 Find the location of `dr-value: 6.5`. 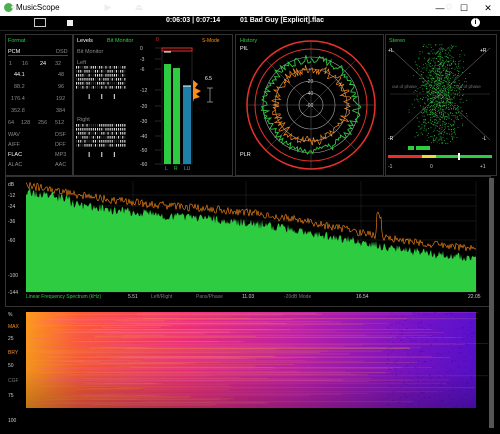

dr-value: 6.5 is located at coordinates (208, 79).